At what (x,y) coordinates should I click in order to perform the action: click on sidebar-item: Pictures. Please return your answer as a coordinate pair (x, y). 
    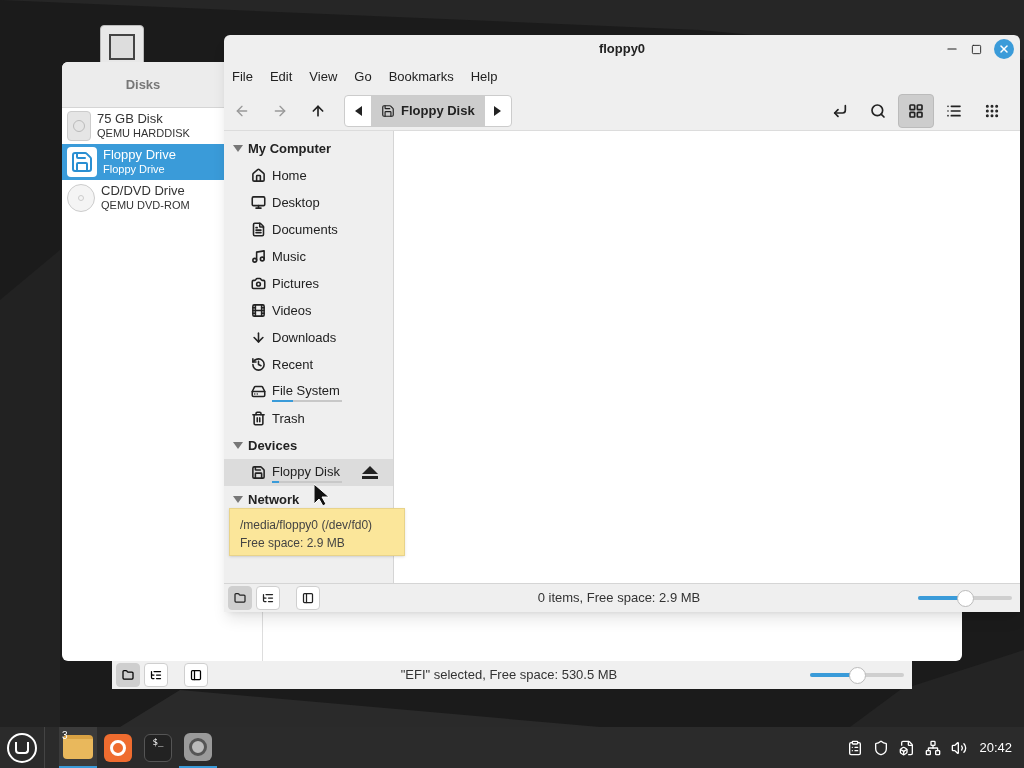
    Looking at the image, I should click on (308, 283).